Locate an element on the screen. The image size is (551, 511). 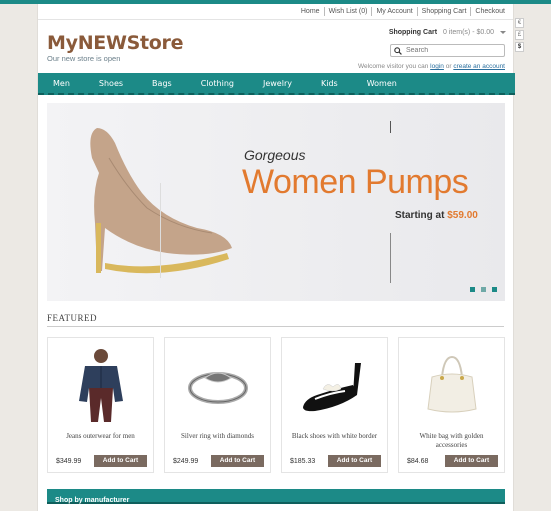
toplink-account: My Account is located at coordinates (393, 11).